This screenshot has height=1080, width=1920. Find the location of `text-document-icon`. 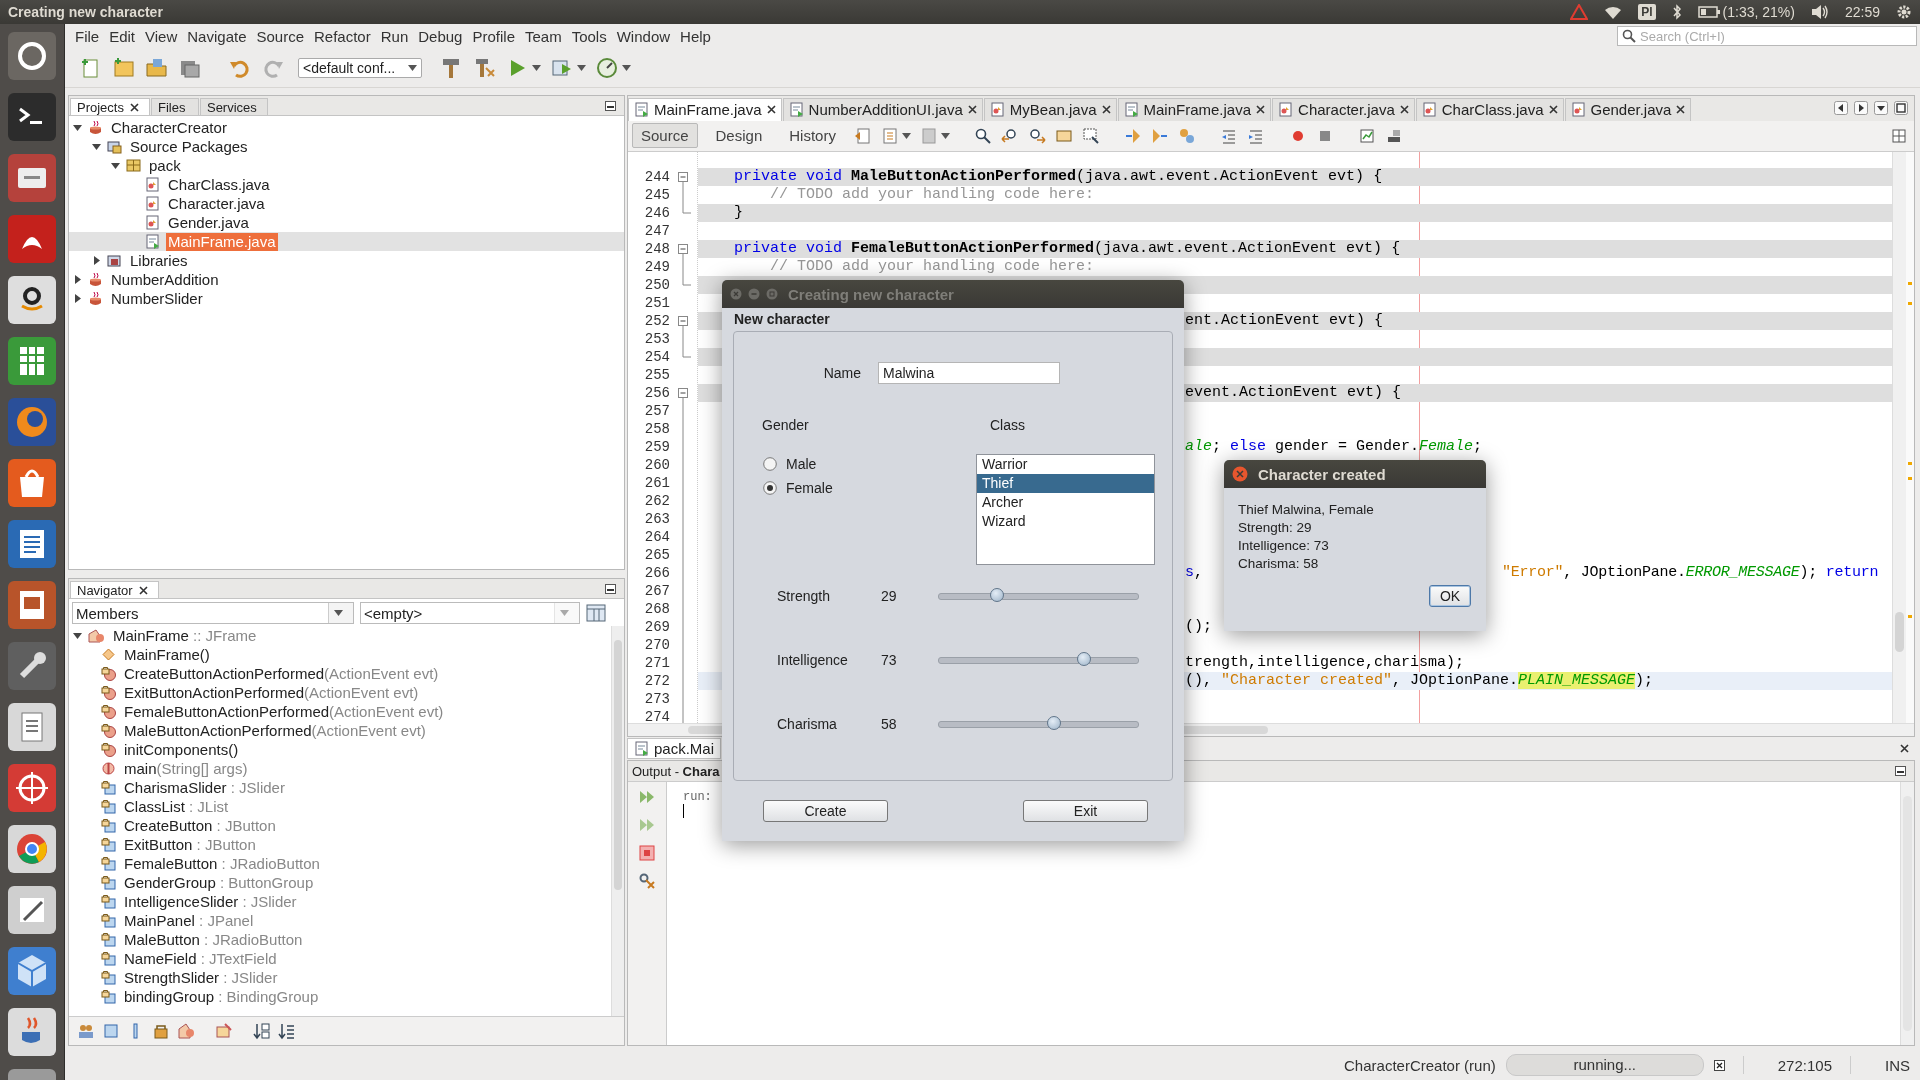

text-document-icon is located at coordinates (32, 544).